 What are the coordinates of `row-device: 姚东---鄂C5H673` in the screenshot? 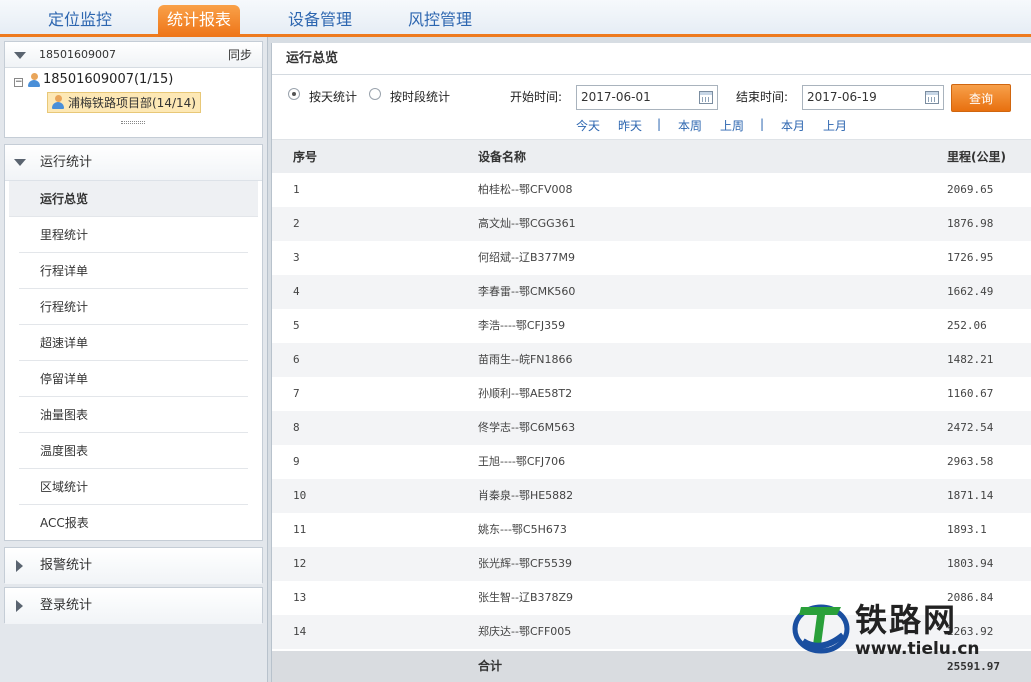 It's located at (522, 529).